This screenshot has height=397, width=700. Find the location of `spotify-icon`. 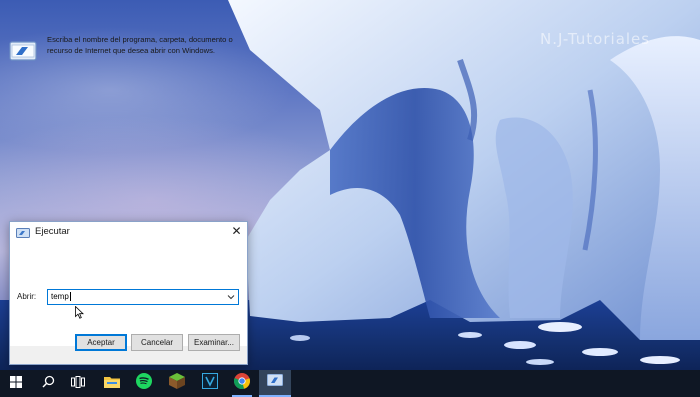

spotify-icon is located at coordinates (144, 383).